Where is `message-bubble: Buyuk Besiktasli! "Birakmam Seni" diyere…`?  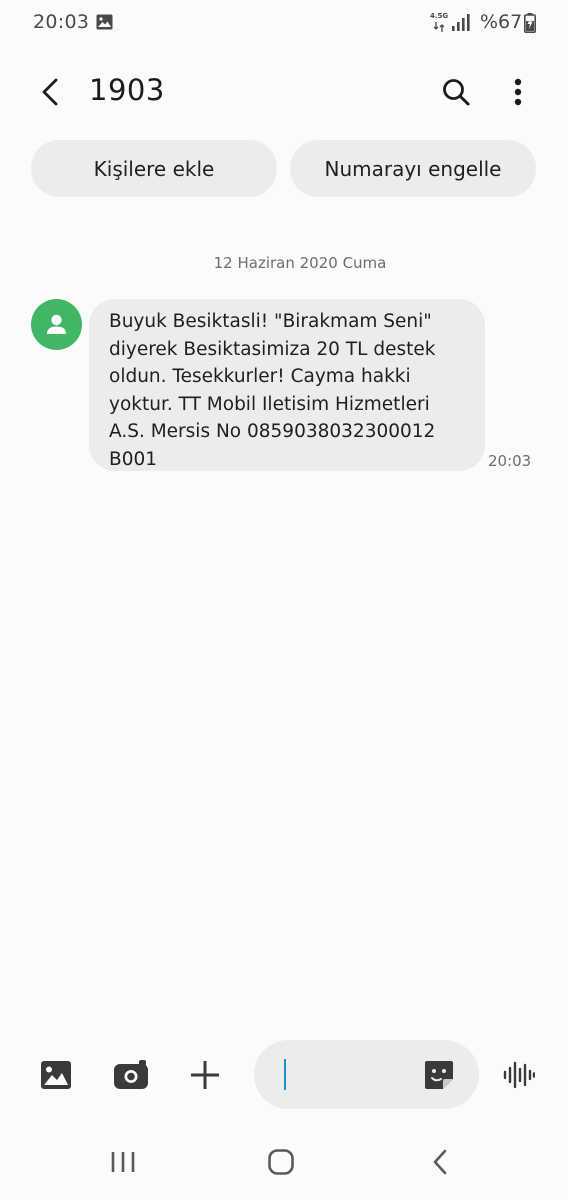 message-bubble: Buyuk Besiktasli! "Birakmam Seni" diyere… is located at coordinates (287, 385).